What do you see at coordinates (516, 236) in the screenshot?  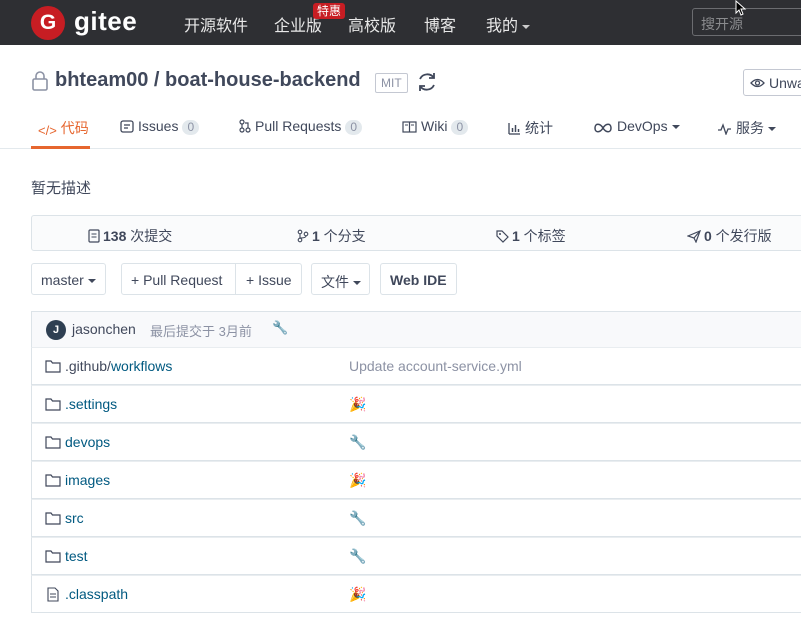 I see `tags-count: 1` at bounding box center [516, 236].